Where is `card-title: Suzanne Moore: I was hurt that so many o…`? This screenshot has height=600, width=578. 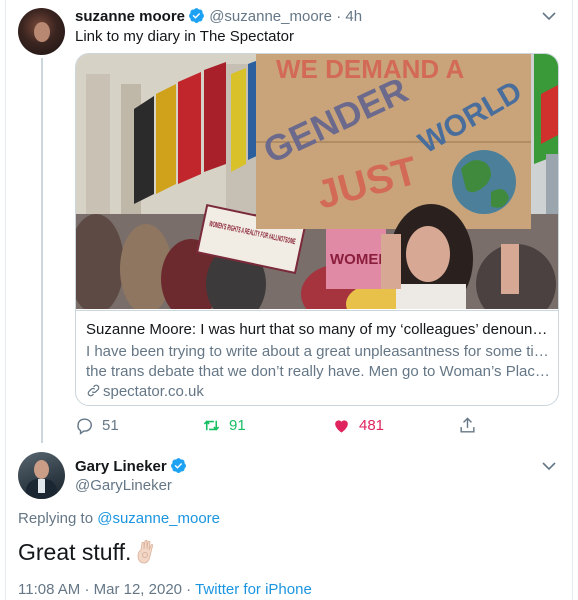
card-title: Suzanne Moore: I was hurt that so many o… is located at coordinates (318, 330).